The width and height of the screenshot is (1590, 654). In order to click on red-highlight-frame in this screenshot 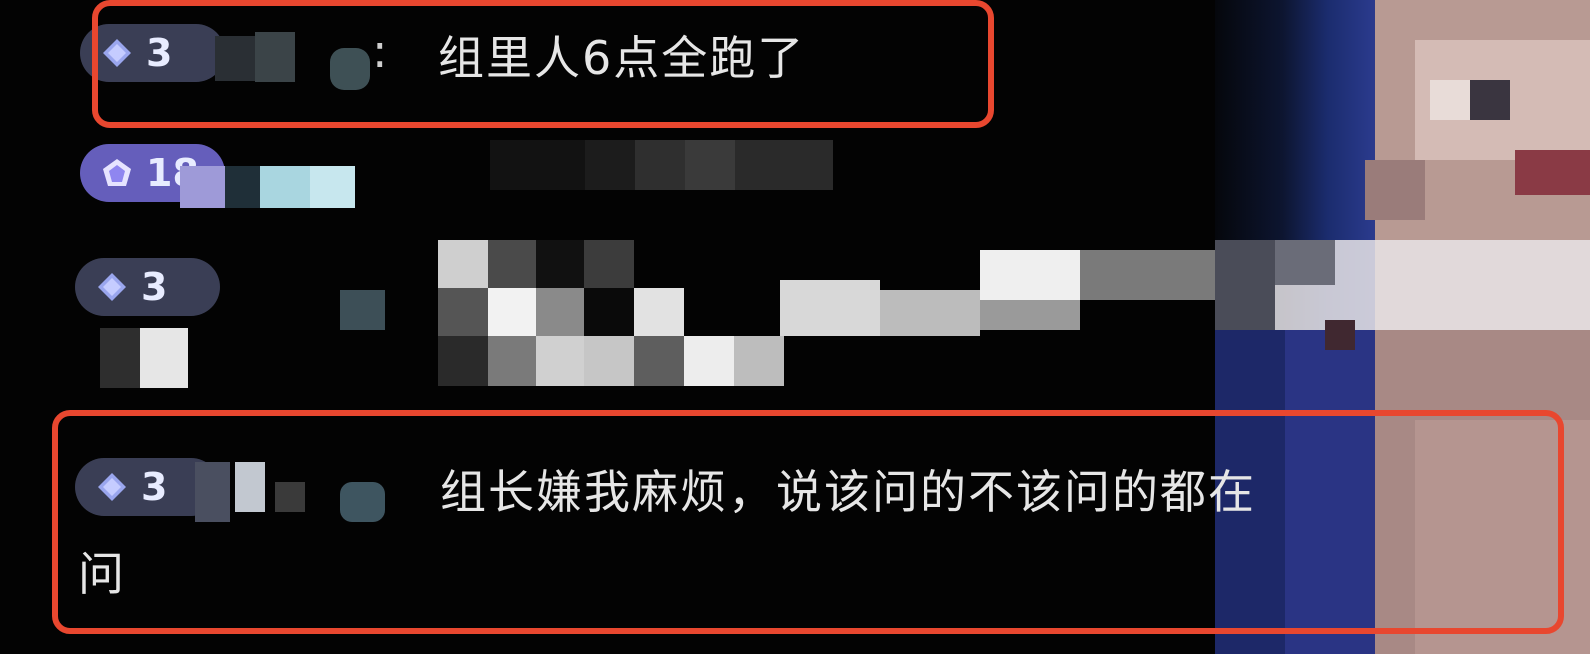, I will do `click(543, 64)`.